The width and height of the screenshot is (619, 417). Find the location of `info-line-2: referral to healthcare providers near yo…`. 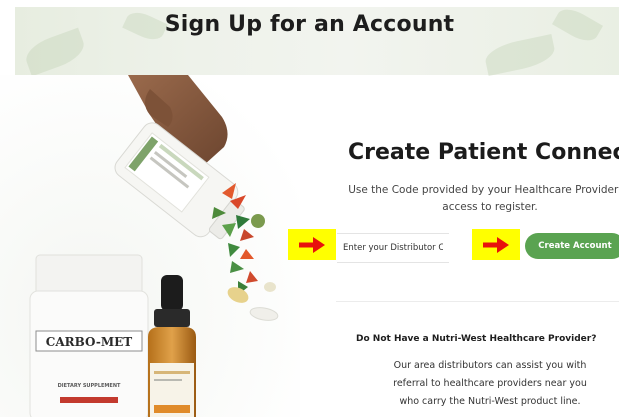

info-line-2: referral to healthcare providers near yo… is located at coordinates (490, 383).